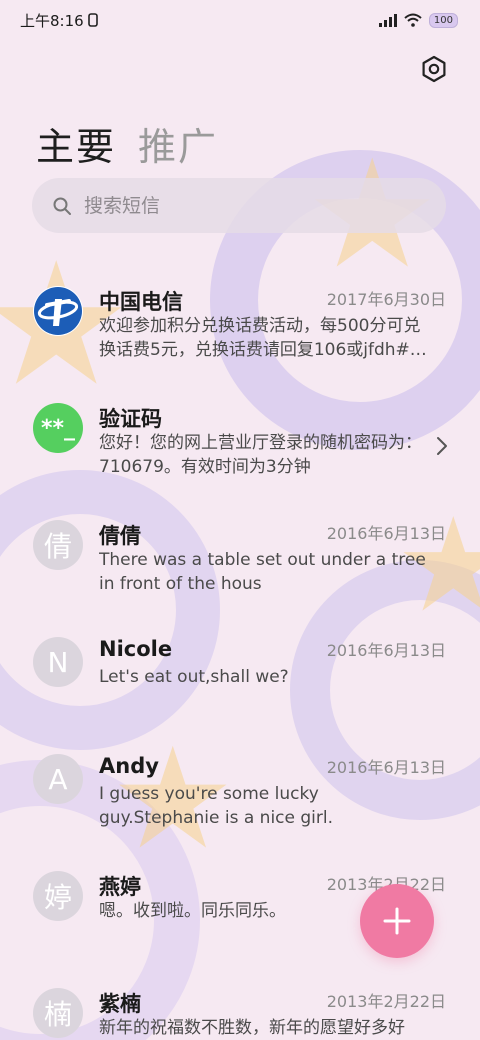 The width and height of the screenshot is (480, 1040). I want to click on tab-main: 主要, so click(76, 143).